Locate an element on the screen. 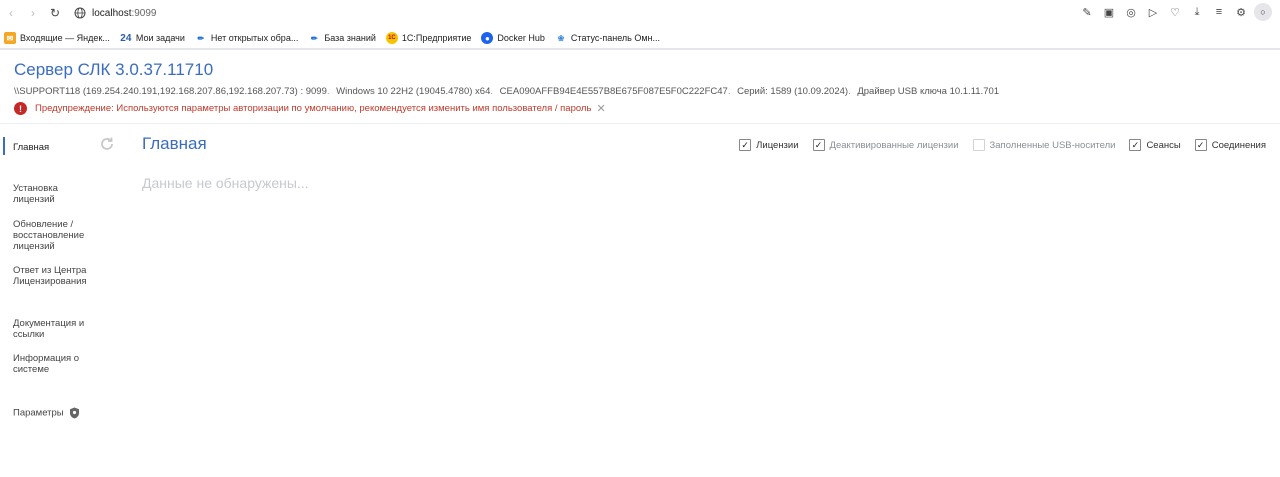 The height and width of the screenshot is (477, 1280). bookmark-item: ✏ База знаний is located at coordinates (342, 38).